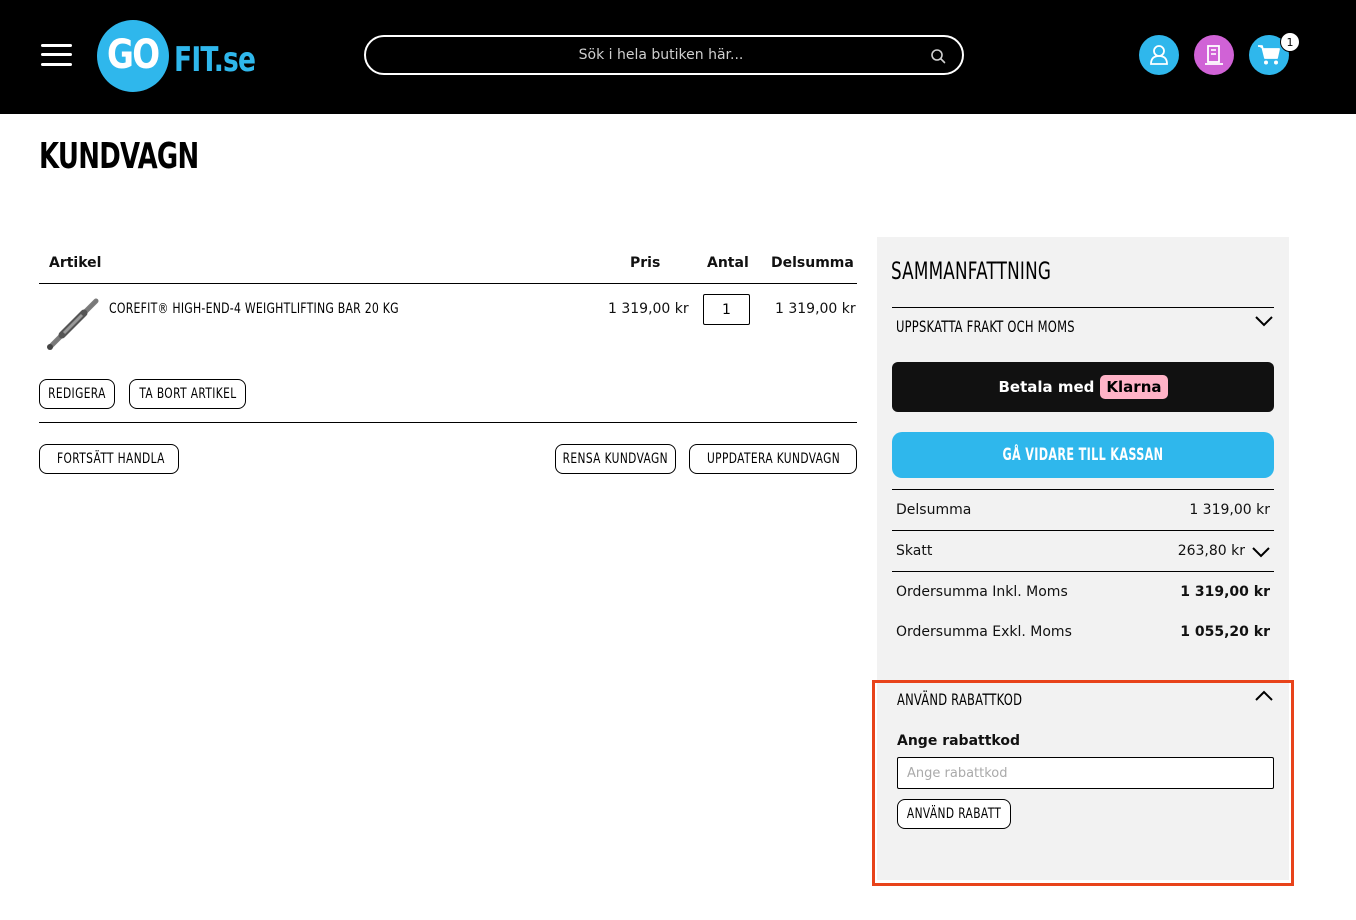 The image size is (1356, 920). I want to click on clear-cart-label: RENSA KUNDVAGN, so click(615, 459).